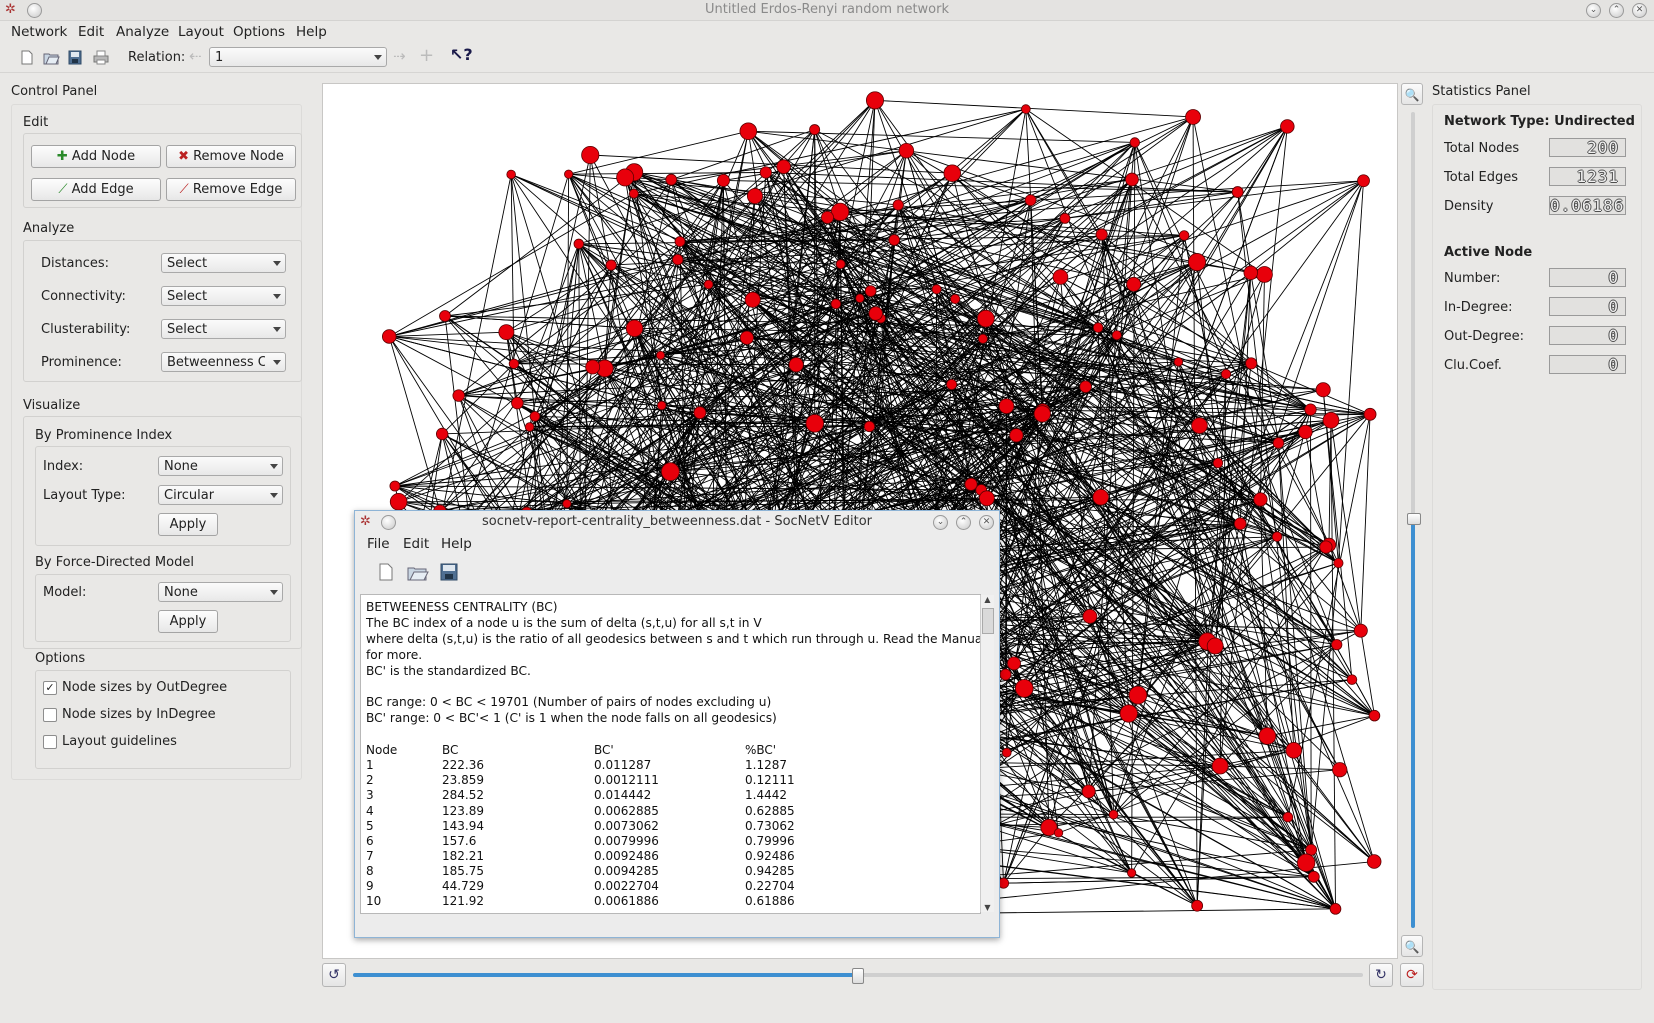 This screenshot has width=1654, height=1023. Describe the element at coordinates (1616, 10) in the screenshot. I see `maximize-icon: ⌃` at that location.